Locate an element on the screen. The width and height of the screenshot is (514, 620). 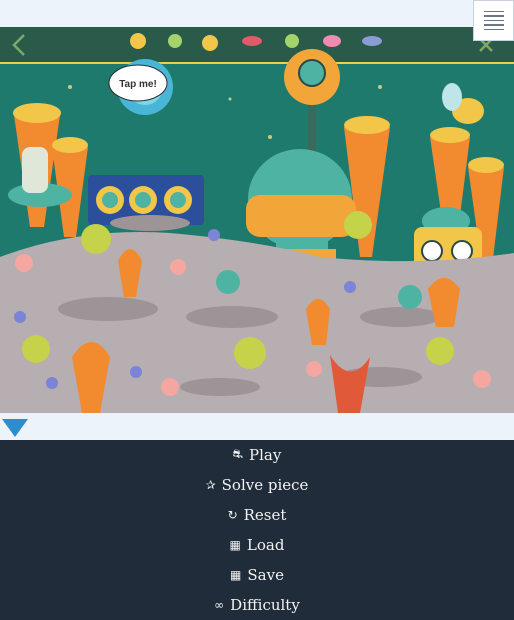
difficulty-button: ∞ Difficulty is located at coordinates (257, 605).